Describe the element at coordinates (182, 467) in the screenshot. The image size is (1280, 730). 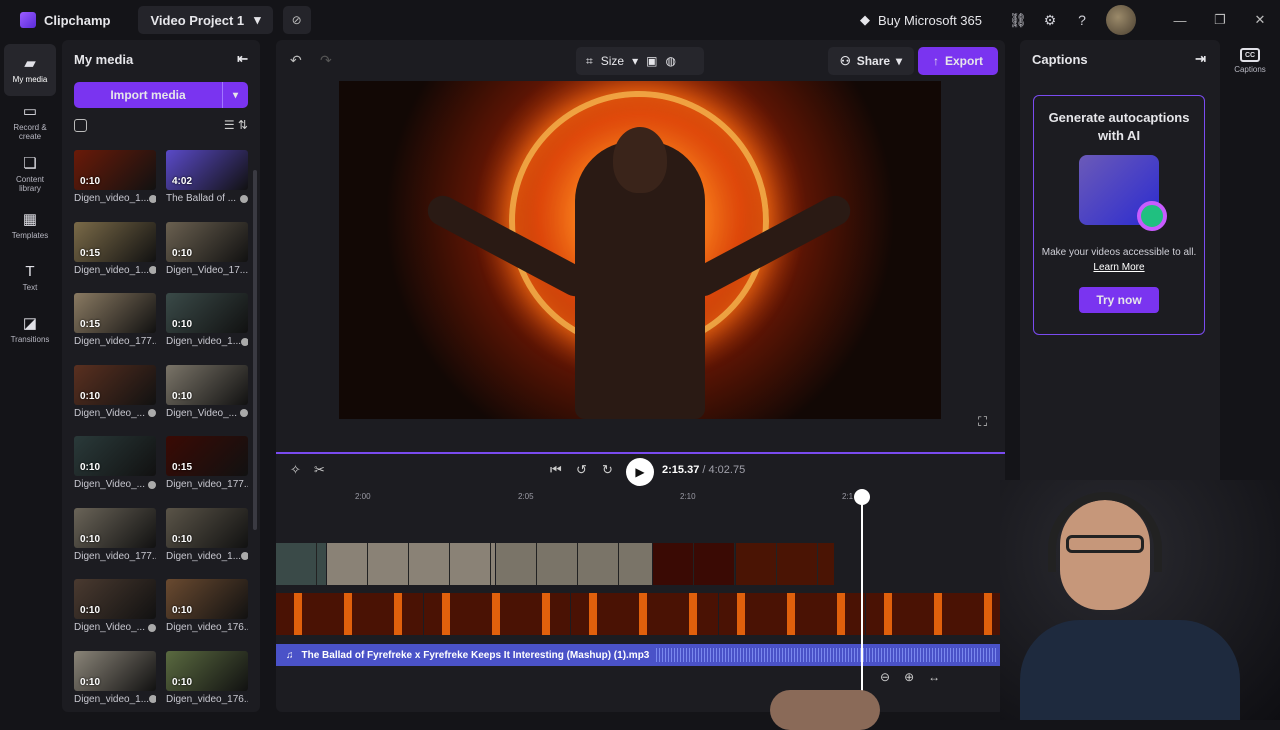
I see `duration-badge: 0:15` at that location.